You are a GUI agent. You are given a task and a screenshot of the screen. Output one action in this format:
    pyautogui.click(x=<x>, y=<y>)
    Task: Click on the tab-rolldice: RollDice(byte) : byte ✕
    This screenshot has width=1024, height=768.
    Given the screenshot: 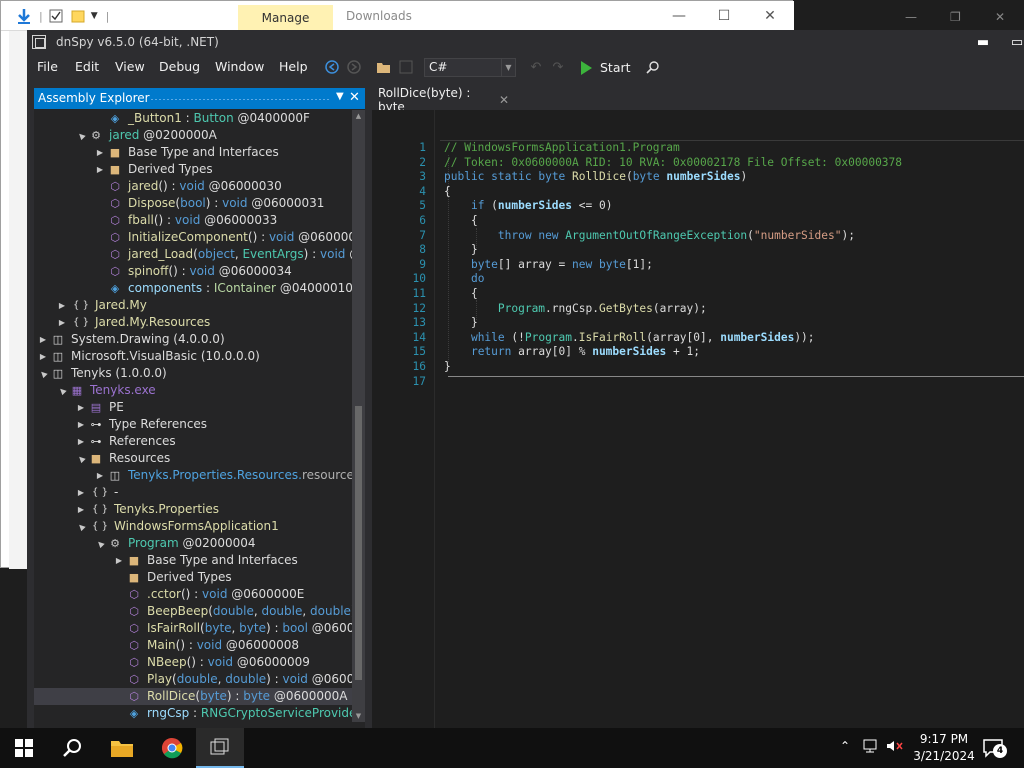 What is the action you would take?
    pyautogui.click(x=440, y=100)
    